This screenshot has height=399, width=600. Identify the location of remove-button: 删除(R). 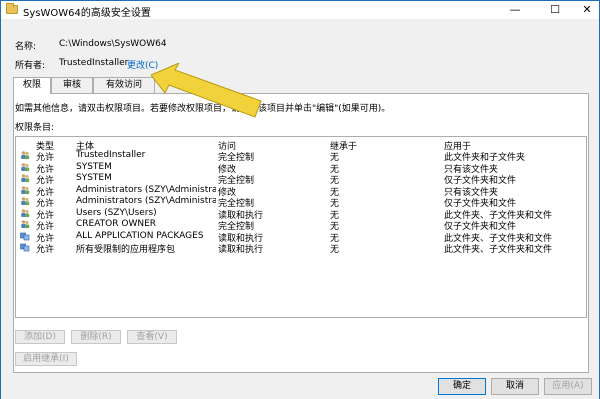
(96, 337).